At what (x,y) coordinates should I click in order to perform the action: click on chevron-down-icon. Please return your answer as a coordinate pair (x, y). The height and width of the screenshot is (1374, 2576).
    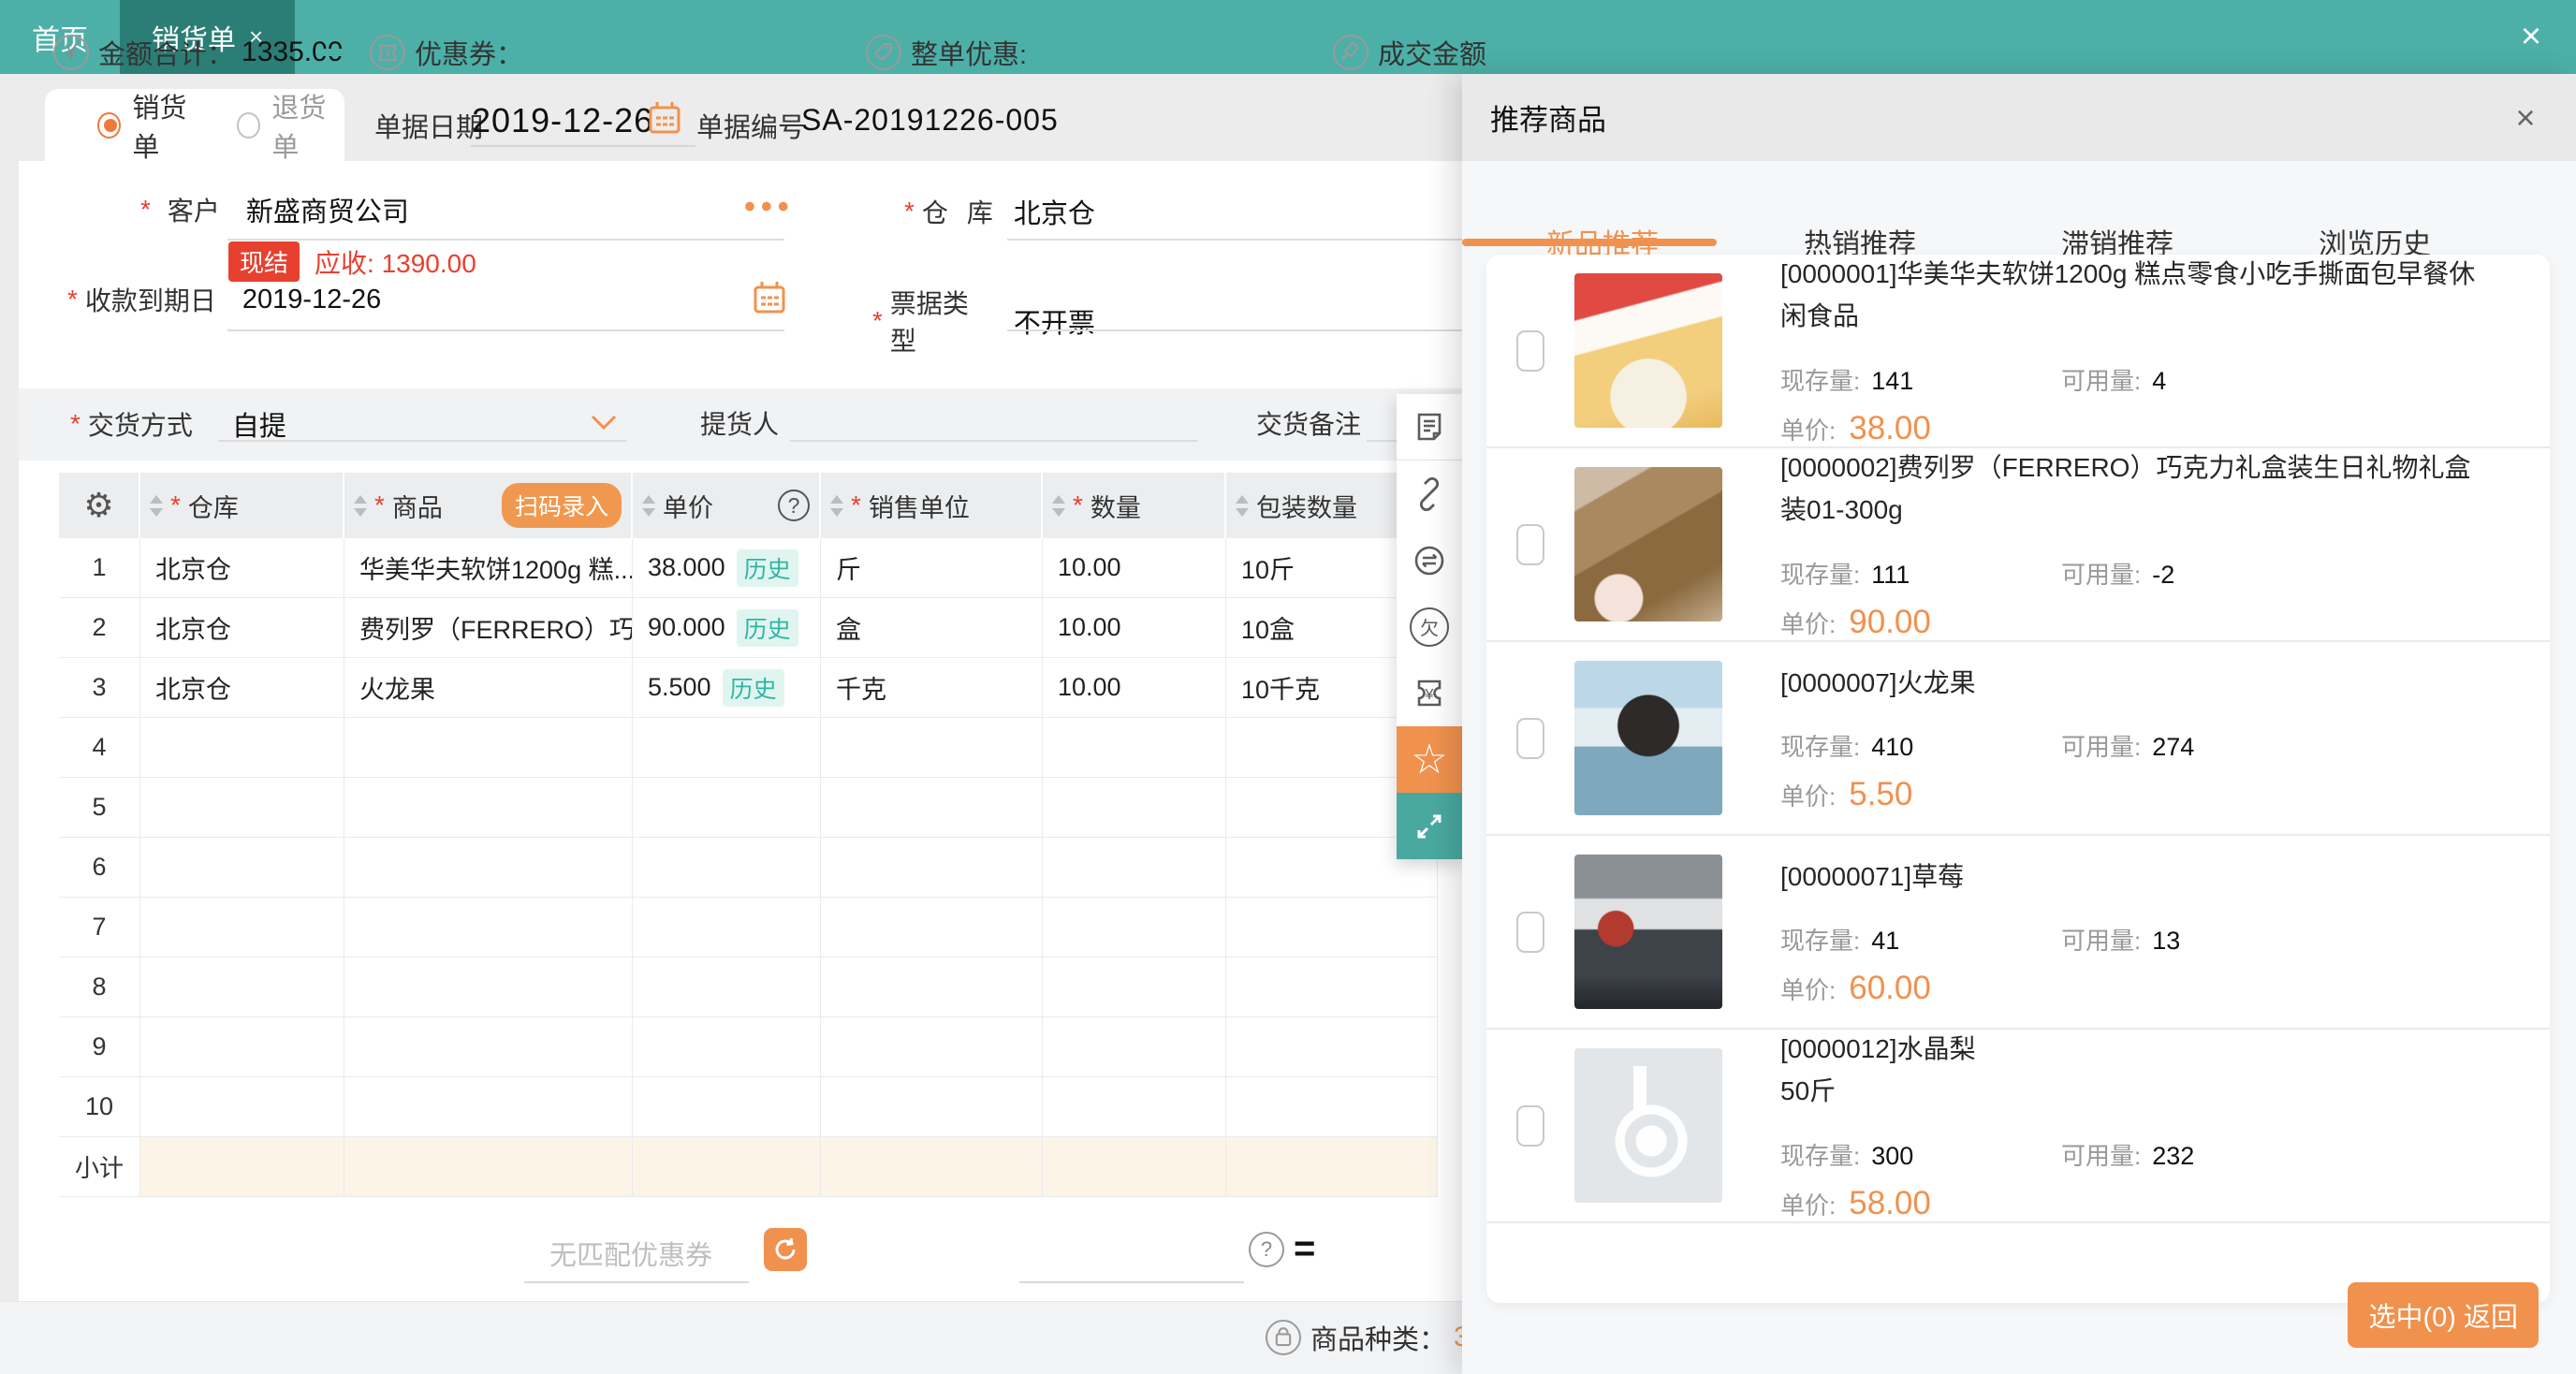
    Looking at the image, I should click on (604, 422).